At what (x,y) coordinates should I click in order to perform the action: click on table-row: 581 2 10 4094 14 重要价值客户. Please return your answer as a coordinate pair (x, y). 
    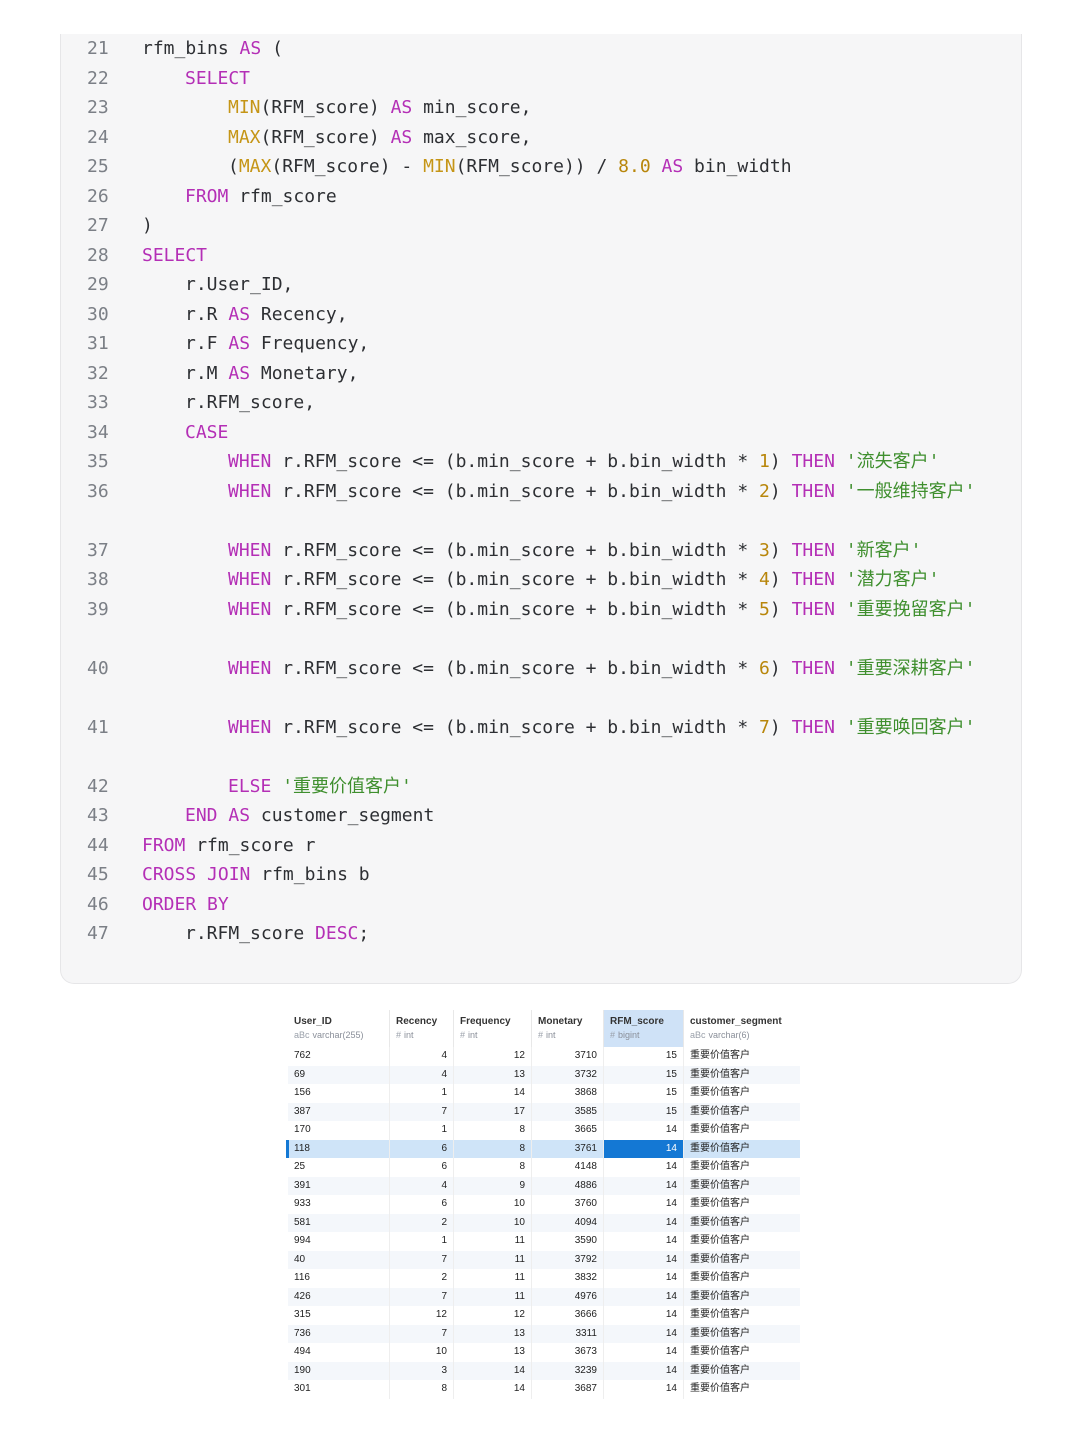
    Looking at the image, I should click on (544, 1223).